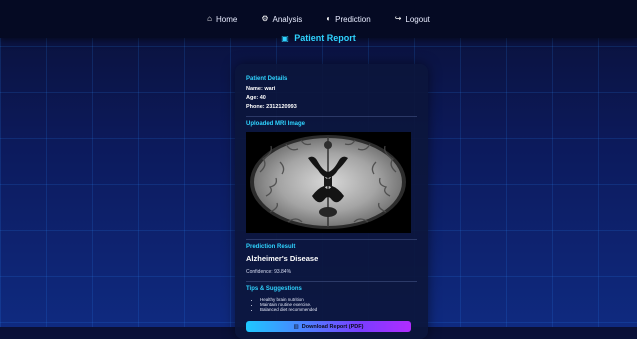  I want to click on prediction-value: Alzheimer's Disease, so click(282, 258).